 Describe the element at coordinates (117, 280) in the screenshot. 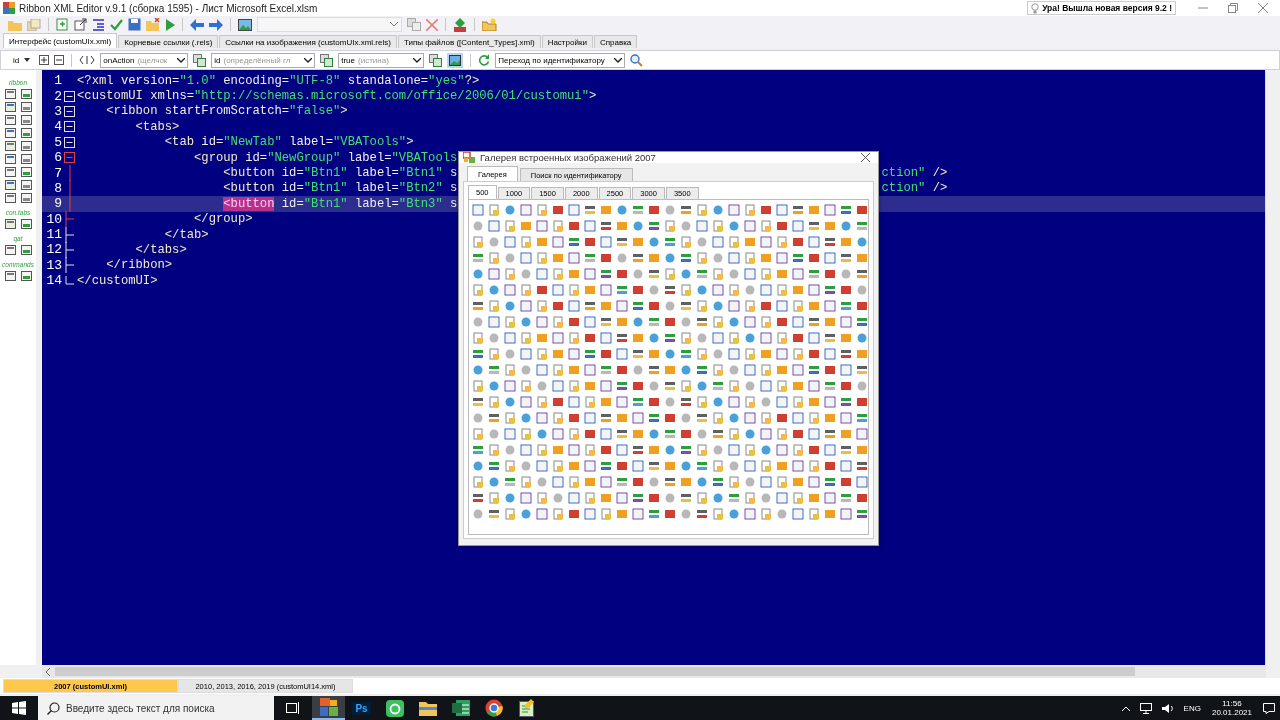

I see `code-line: </customUI>` at that location.